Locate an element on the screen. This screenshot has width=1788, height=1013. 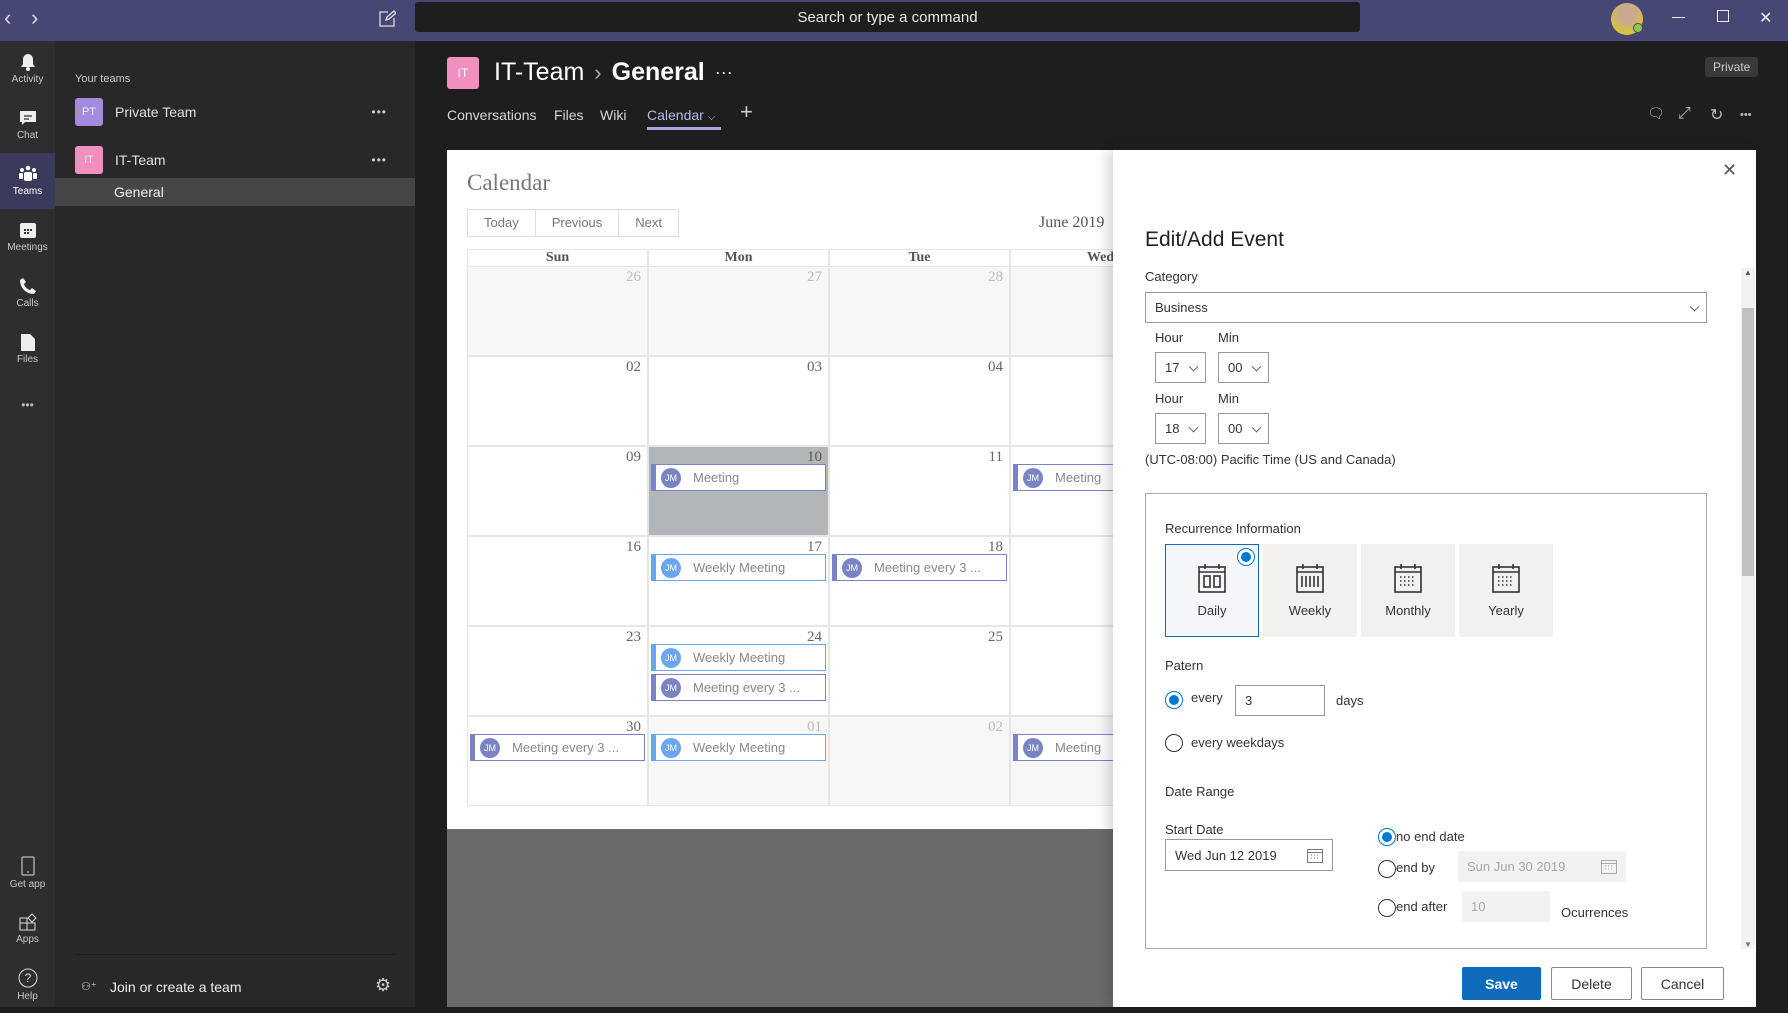
channel-more-icon: ··· is located at coordinates (724, 72).